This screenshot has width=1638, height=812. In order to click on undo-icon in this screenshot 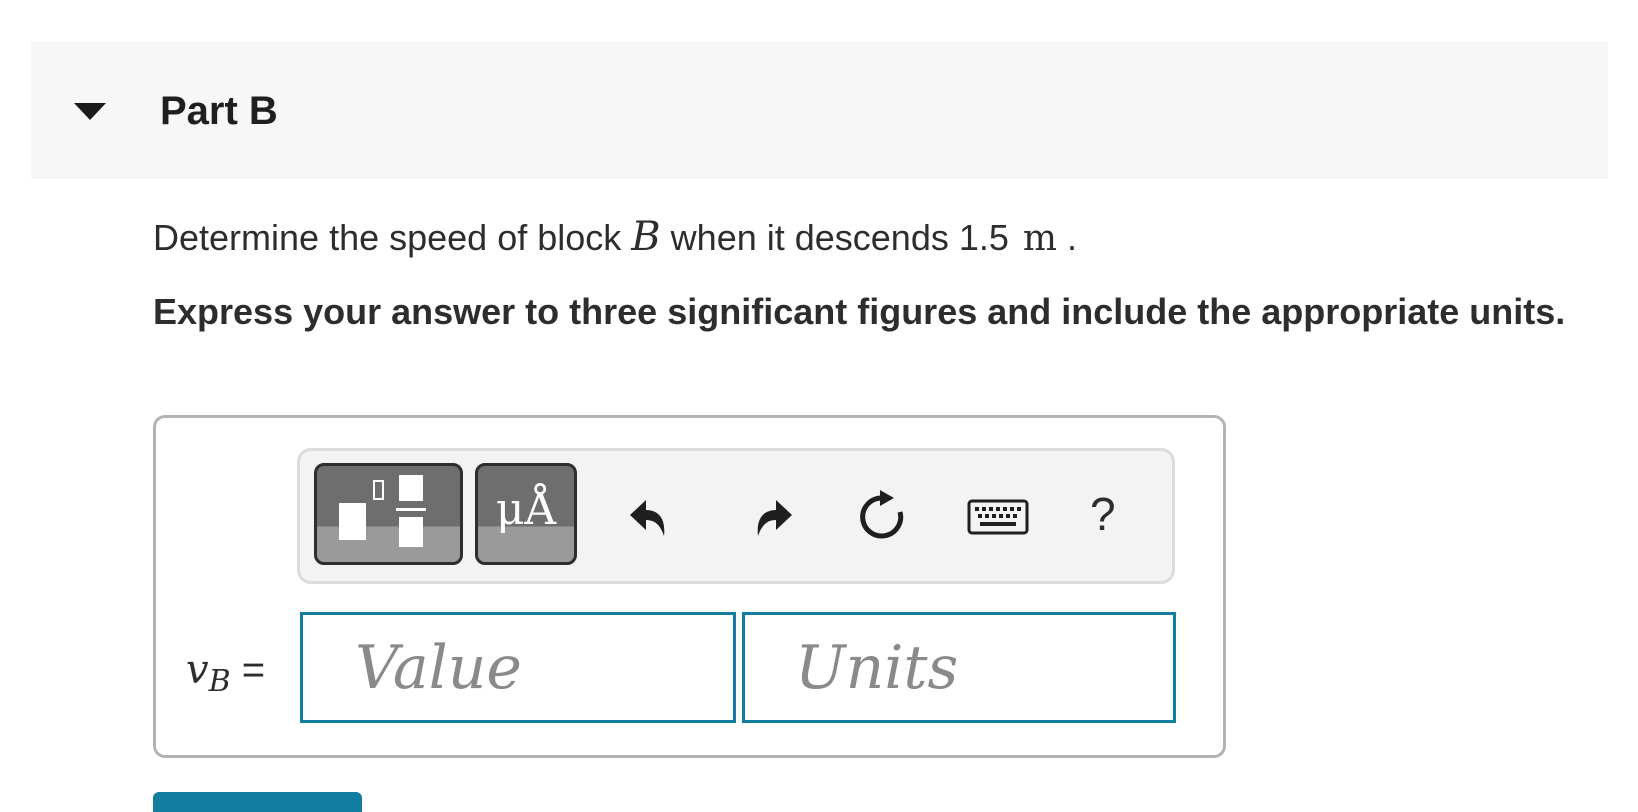, I will do `click(650, 516)`.